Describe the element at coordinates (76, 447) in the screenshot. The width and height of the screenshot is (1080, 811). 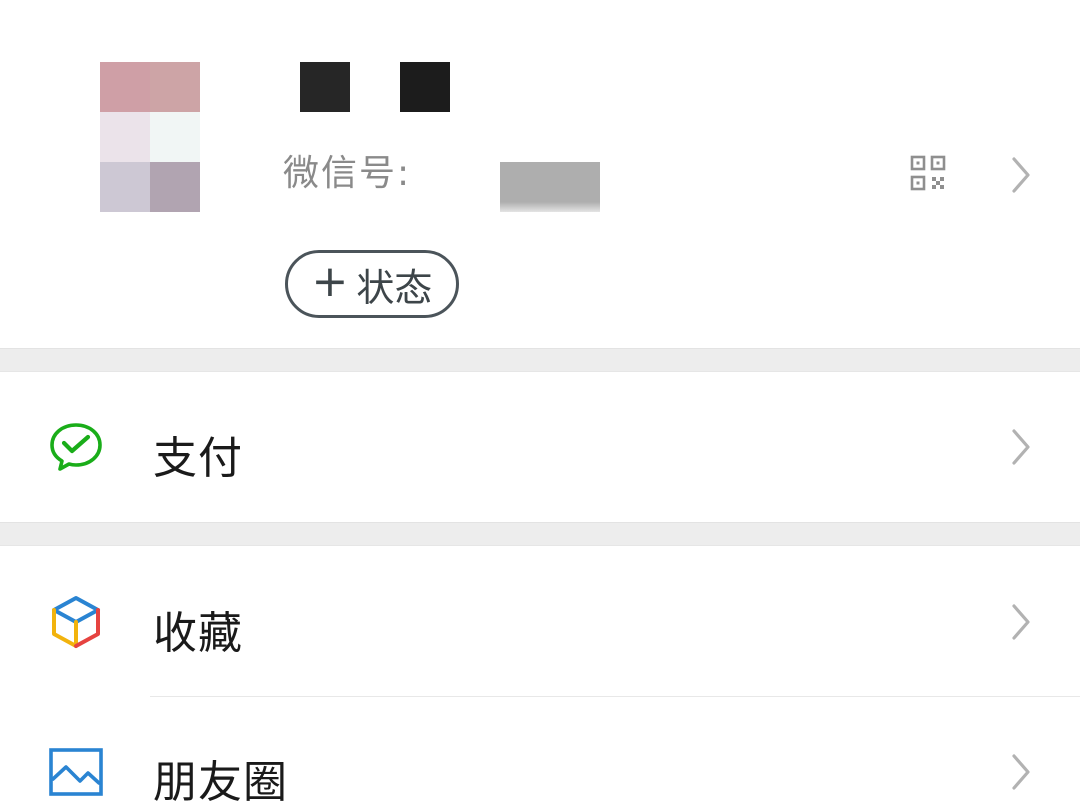
I see `wechat-pay-icon` at that location.